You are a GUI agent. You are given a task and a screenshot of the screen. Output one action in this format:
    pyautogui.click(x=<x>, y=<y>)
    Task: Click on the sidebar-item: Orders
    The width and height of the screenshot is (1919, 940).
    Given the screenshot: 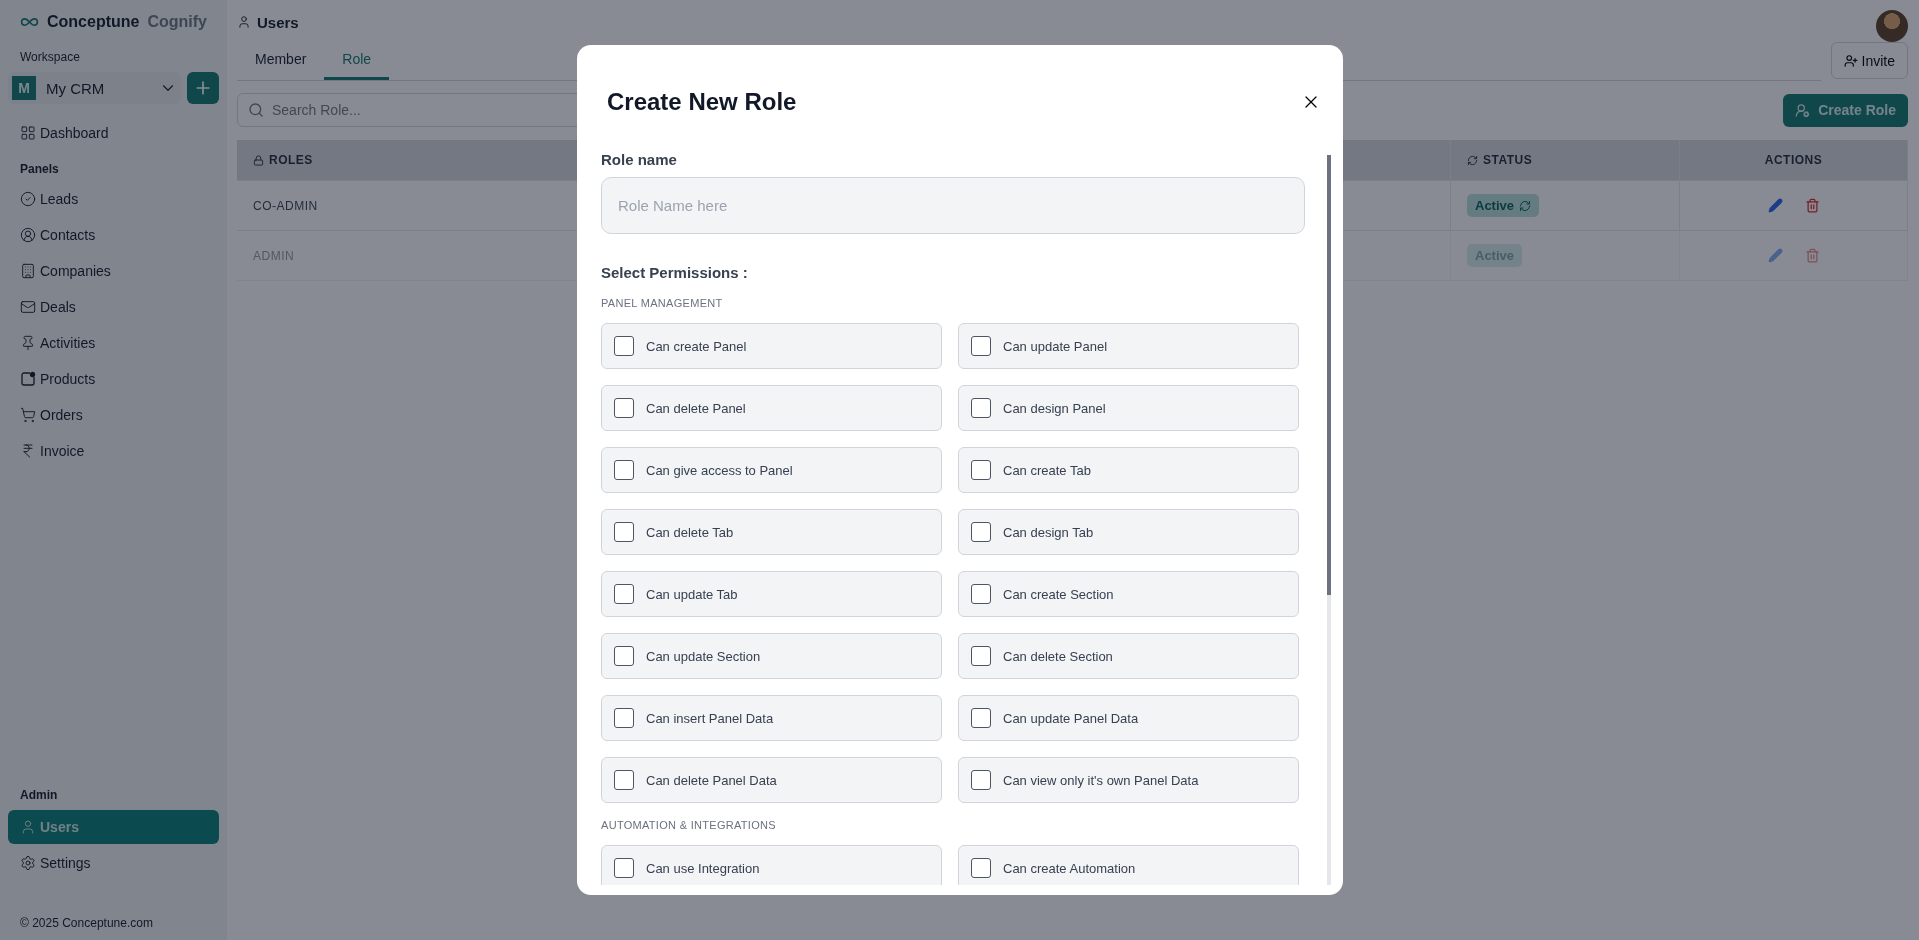 What is the action you would take?
    pyautogui.click(x=113, y=415)
    